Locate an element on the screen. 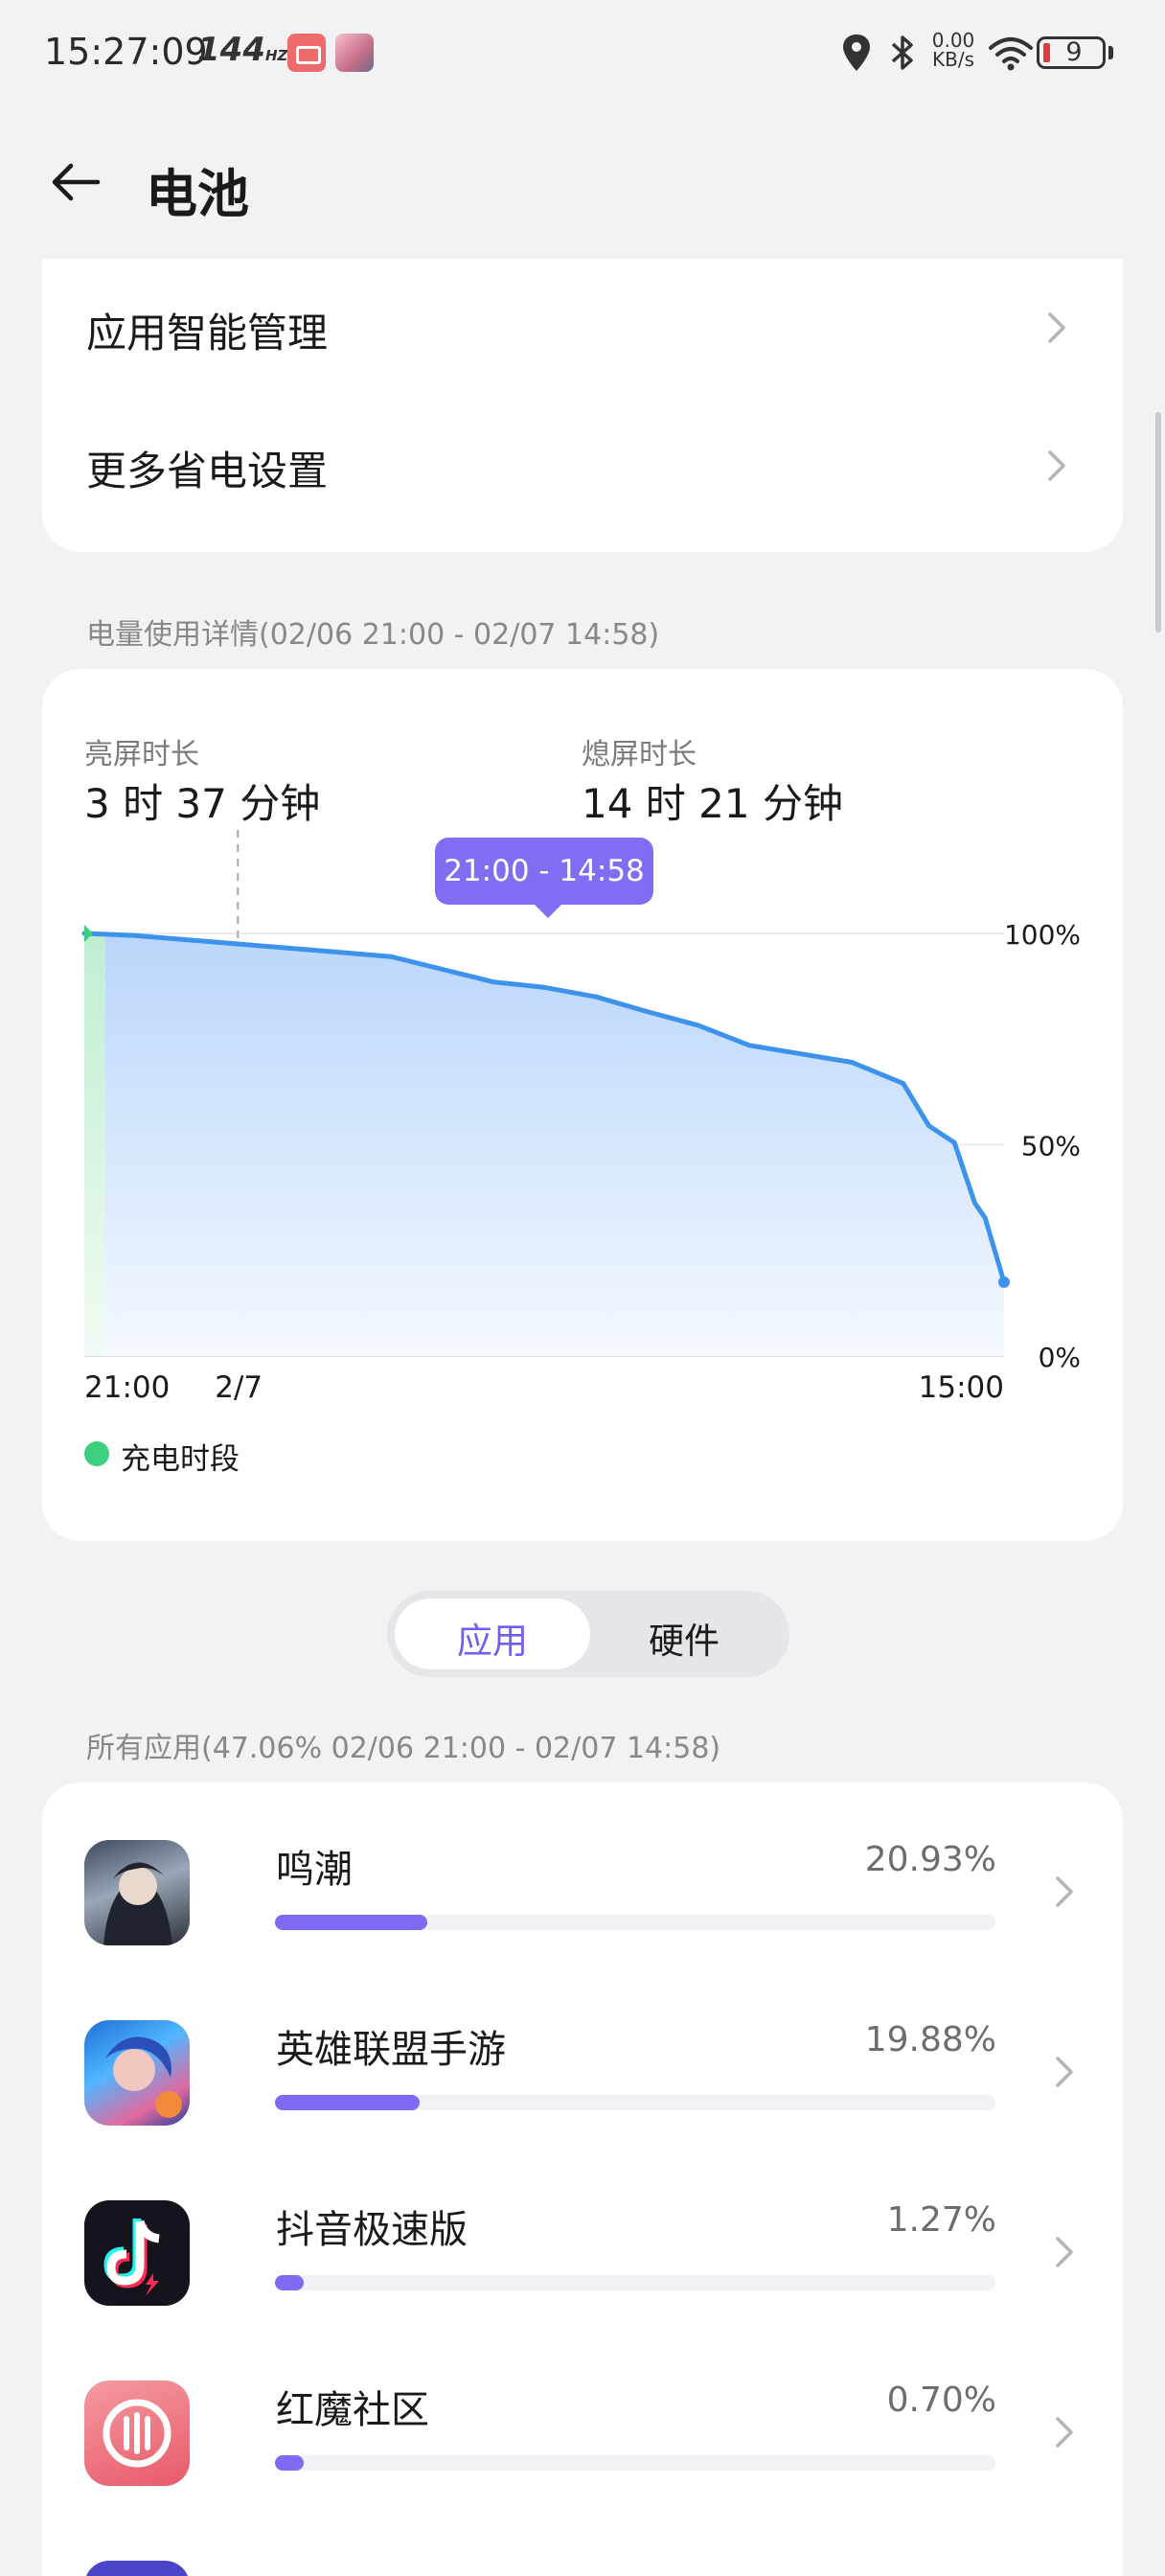 Image resolution: width=1165 pixels, height=2576 pixels. app-icon is located at coordinates (137, 2568).